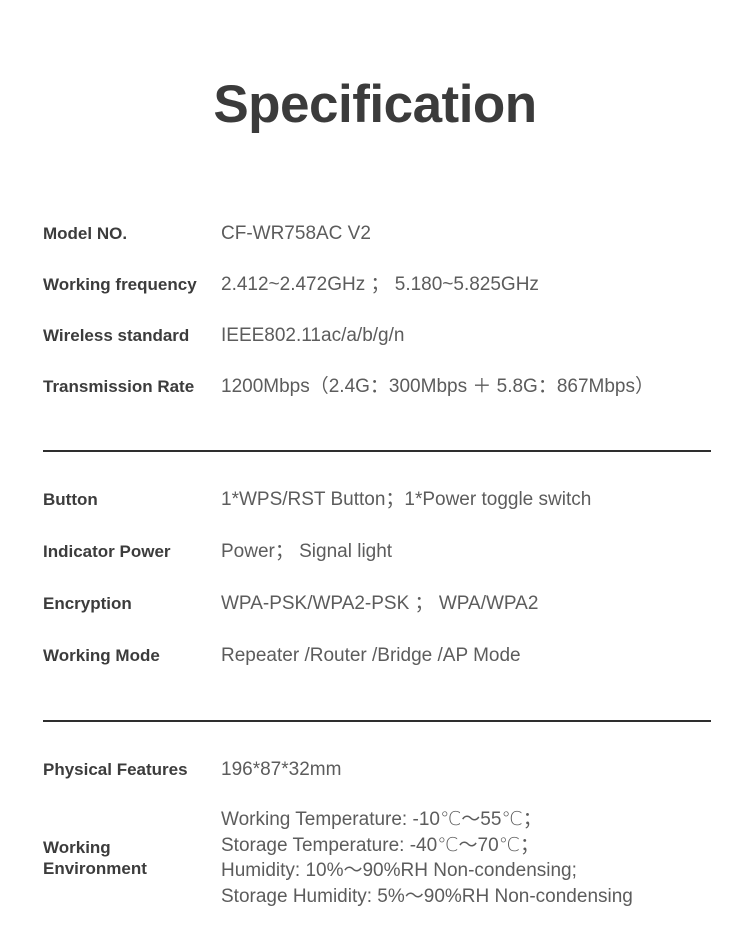  Describe the element at coordinates (87, 603) in the screenshot. I see `spec-label-encryption: Encryption` at that location.